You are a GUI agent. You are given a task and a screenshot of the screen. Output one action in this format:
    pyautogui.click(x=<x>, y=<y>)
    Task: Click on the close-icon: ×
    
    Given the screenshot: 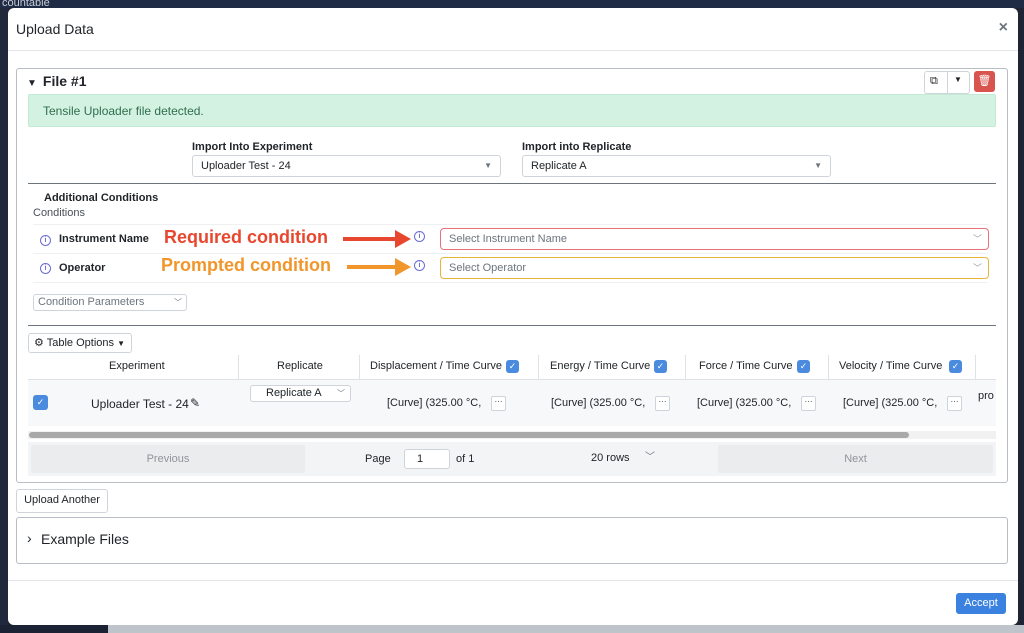 What is the action you would take?
    pyautogui.click(x=1003, y=28)
    